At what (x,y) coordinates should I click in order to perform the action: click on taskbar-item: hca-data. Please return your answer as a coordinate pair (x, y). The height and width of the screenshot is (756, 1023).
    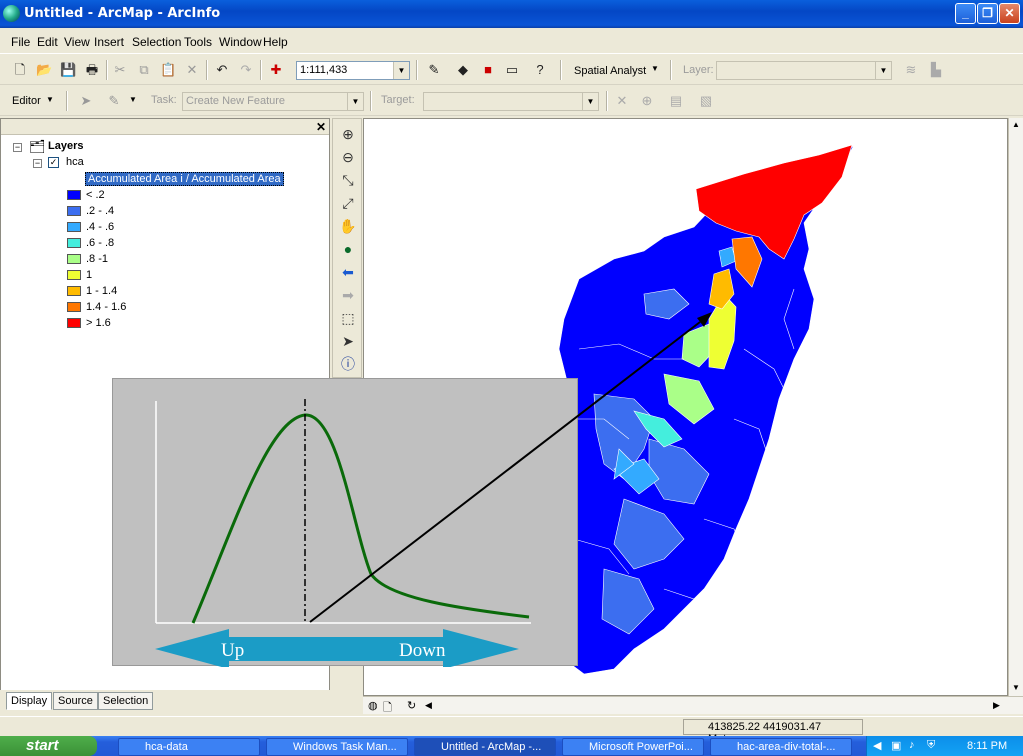
    Looking at the image, I should click on (189, 747).